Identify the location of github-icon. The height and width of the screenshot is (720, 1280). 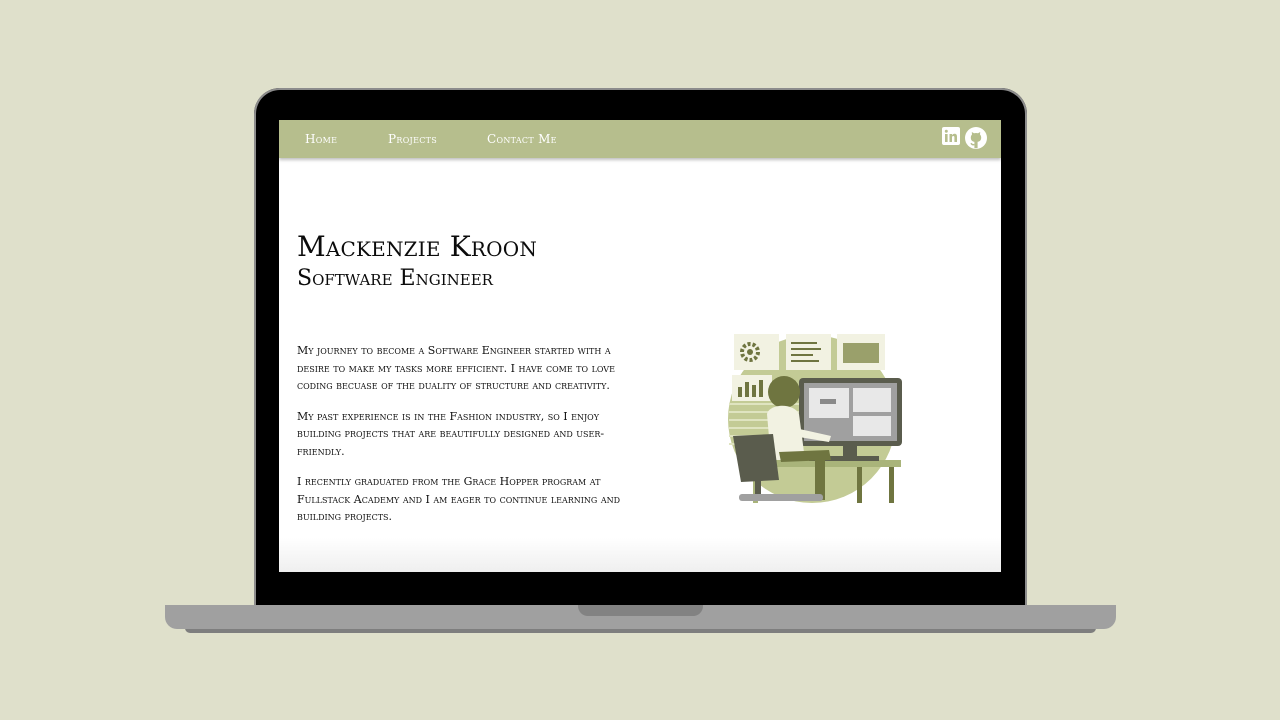
(976, 138).